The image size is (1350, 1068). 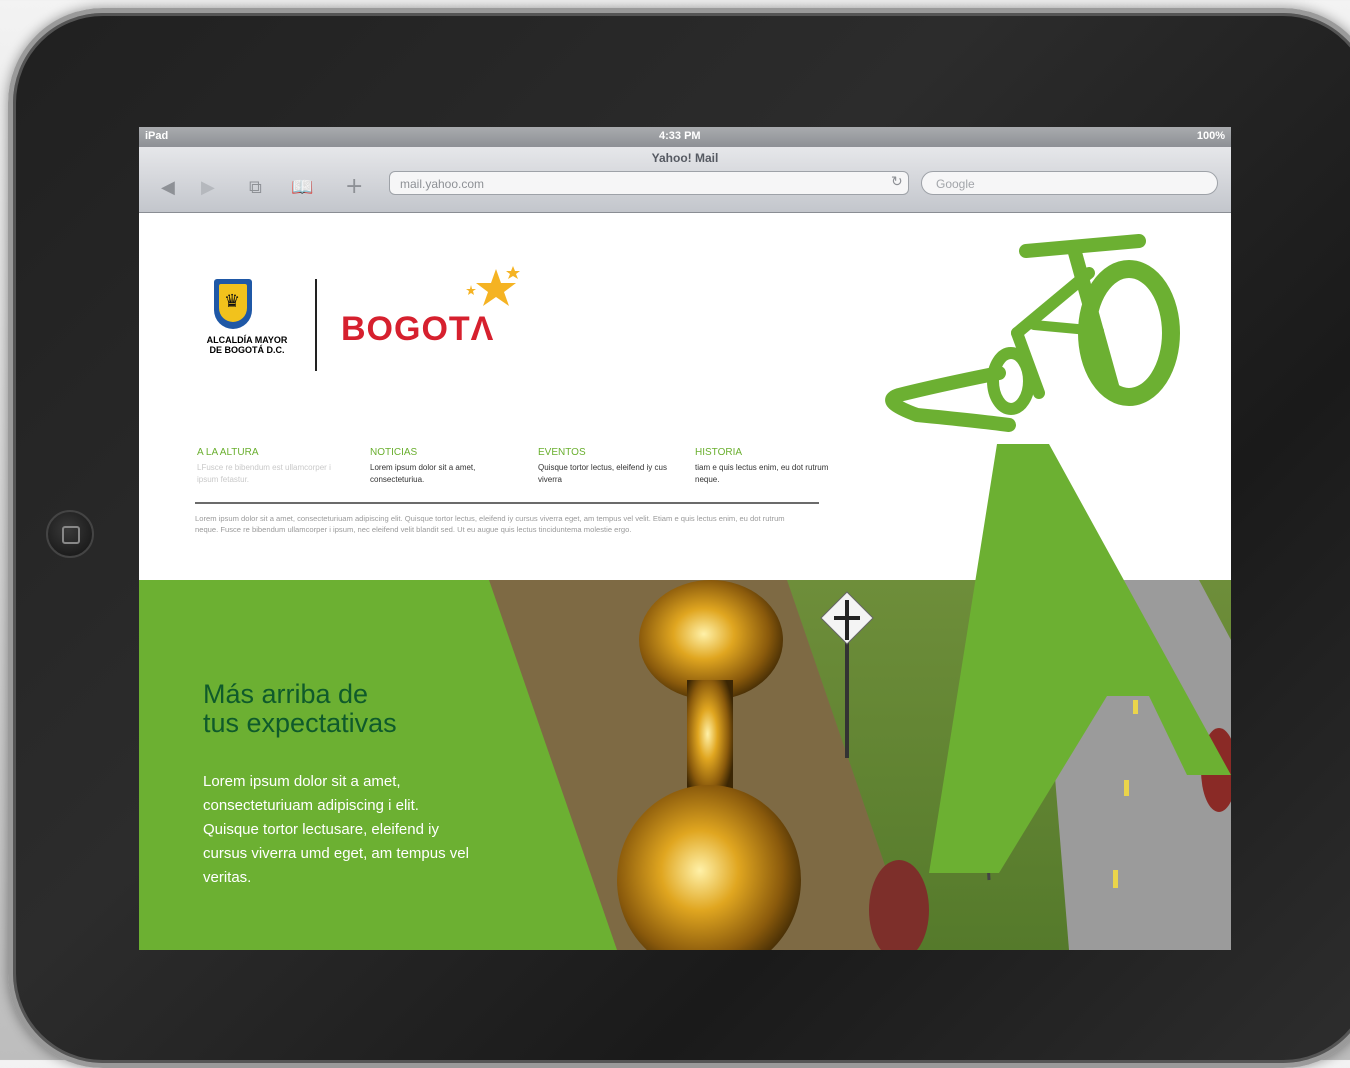 I want to click on bogota-brand-logo: BOGOTΛ, so click(x=417, y=329).